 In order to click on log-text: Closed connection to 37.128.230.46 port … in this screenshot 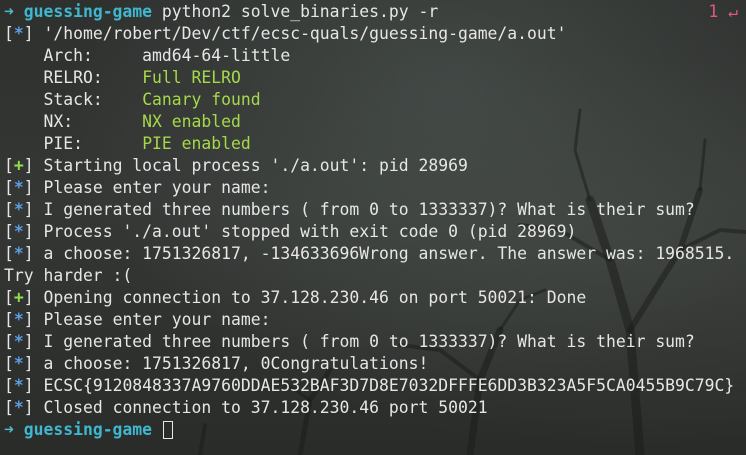, I will do `click(265, 407)`.